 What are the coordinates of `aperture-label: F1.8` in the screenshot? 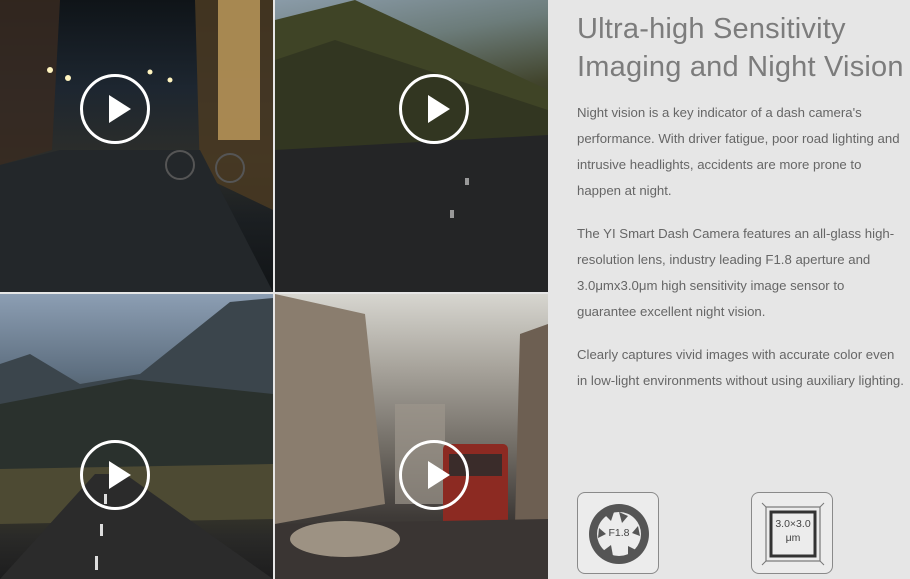 It's located at (619, 533).